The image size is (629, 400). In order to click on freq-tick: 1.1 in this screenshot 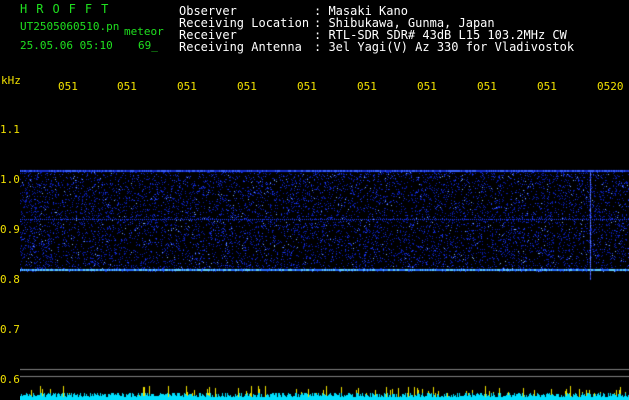, I will do `click(10, 129)`.